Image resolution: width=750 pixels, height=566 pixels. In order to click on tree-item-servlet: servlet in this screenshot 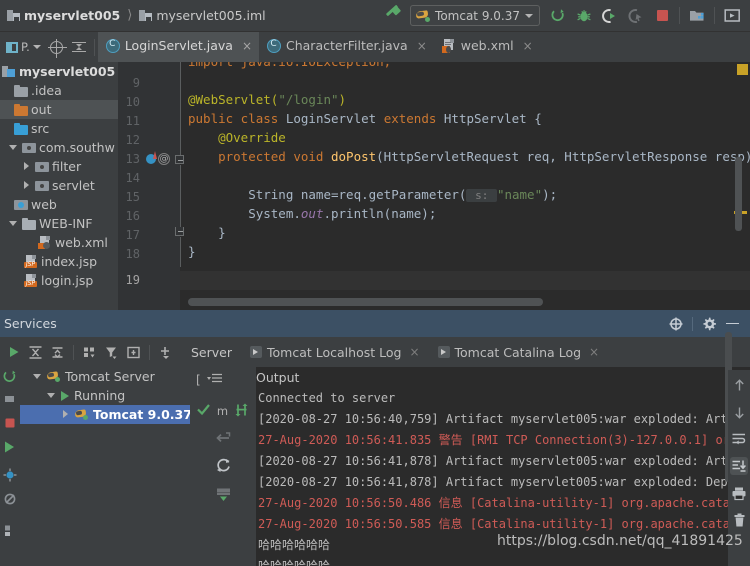, I will do `click(59, 185)`.